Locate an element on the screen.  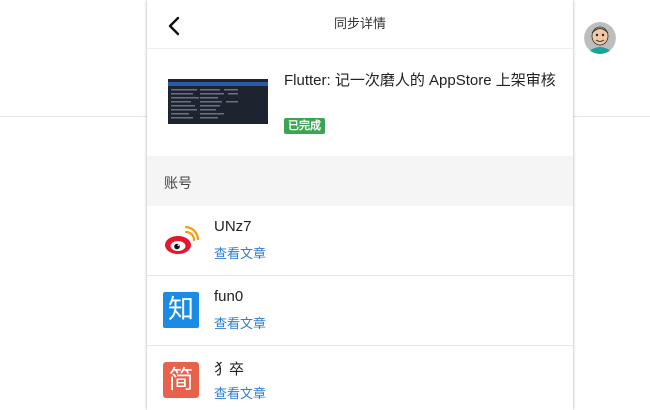
status-badge: 已完成 is located at coordinates (304, 126).